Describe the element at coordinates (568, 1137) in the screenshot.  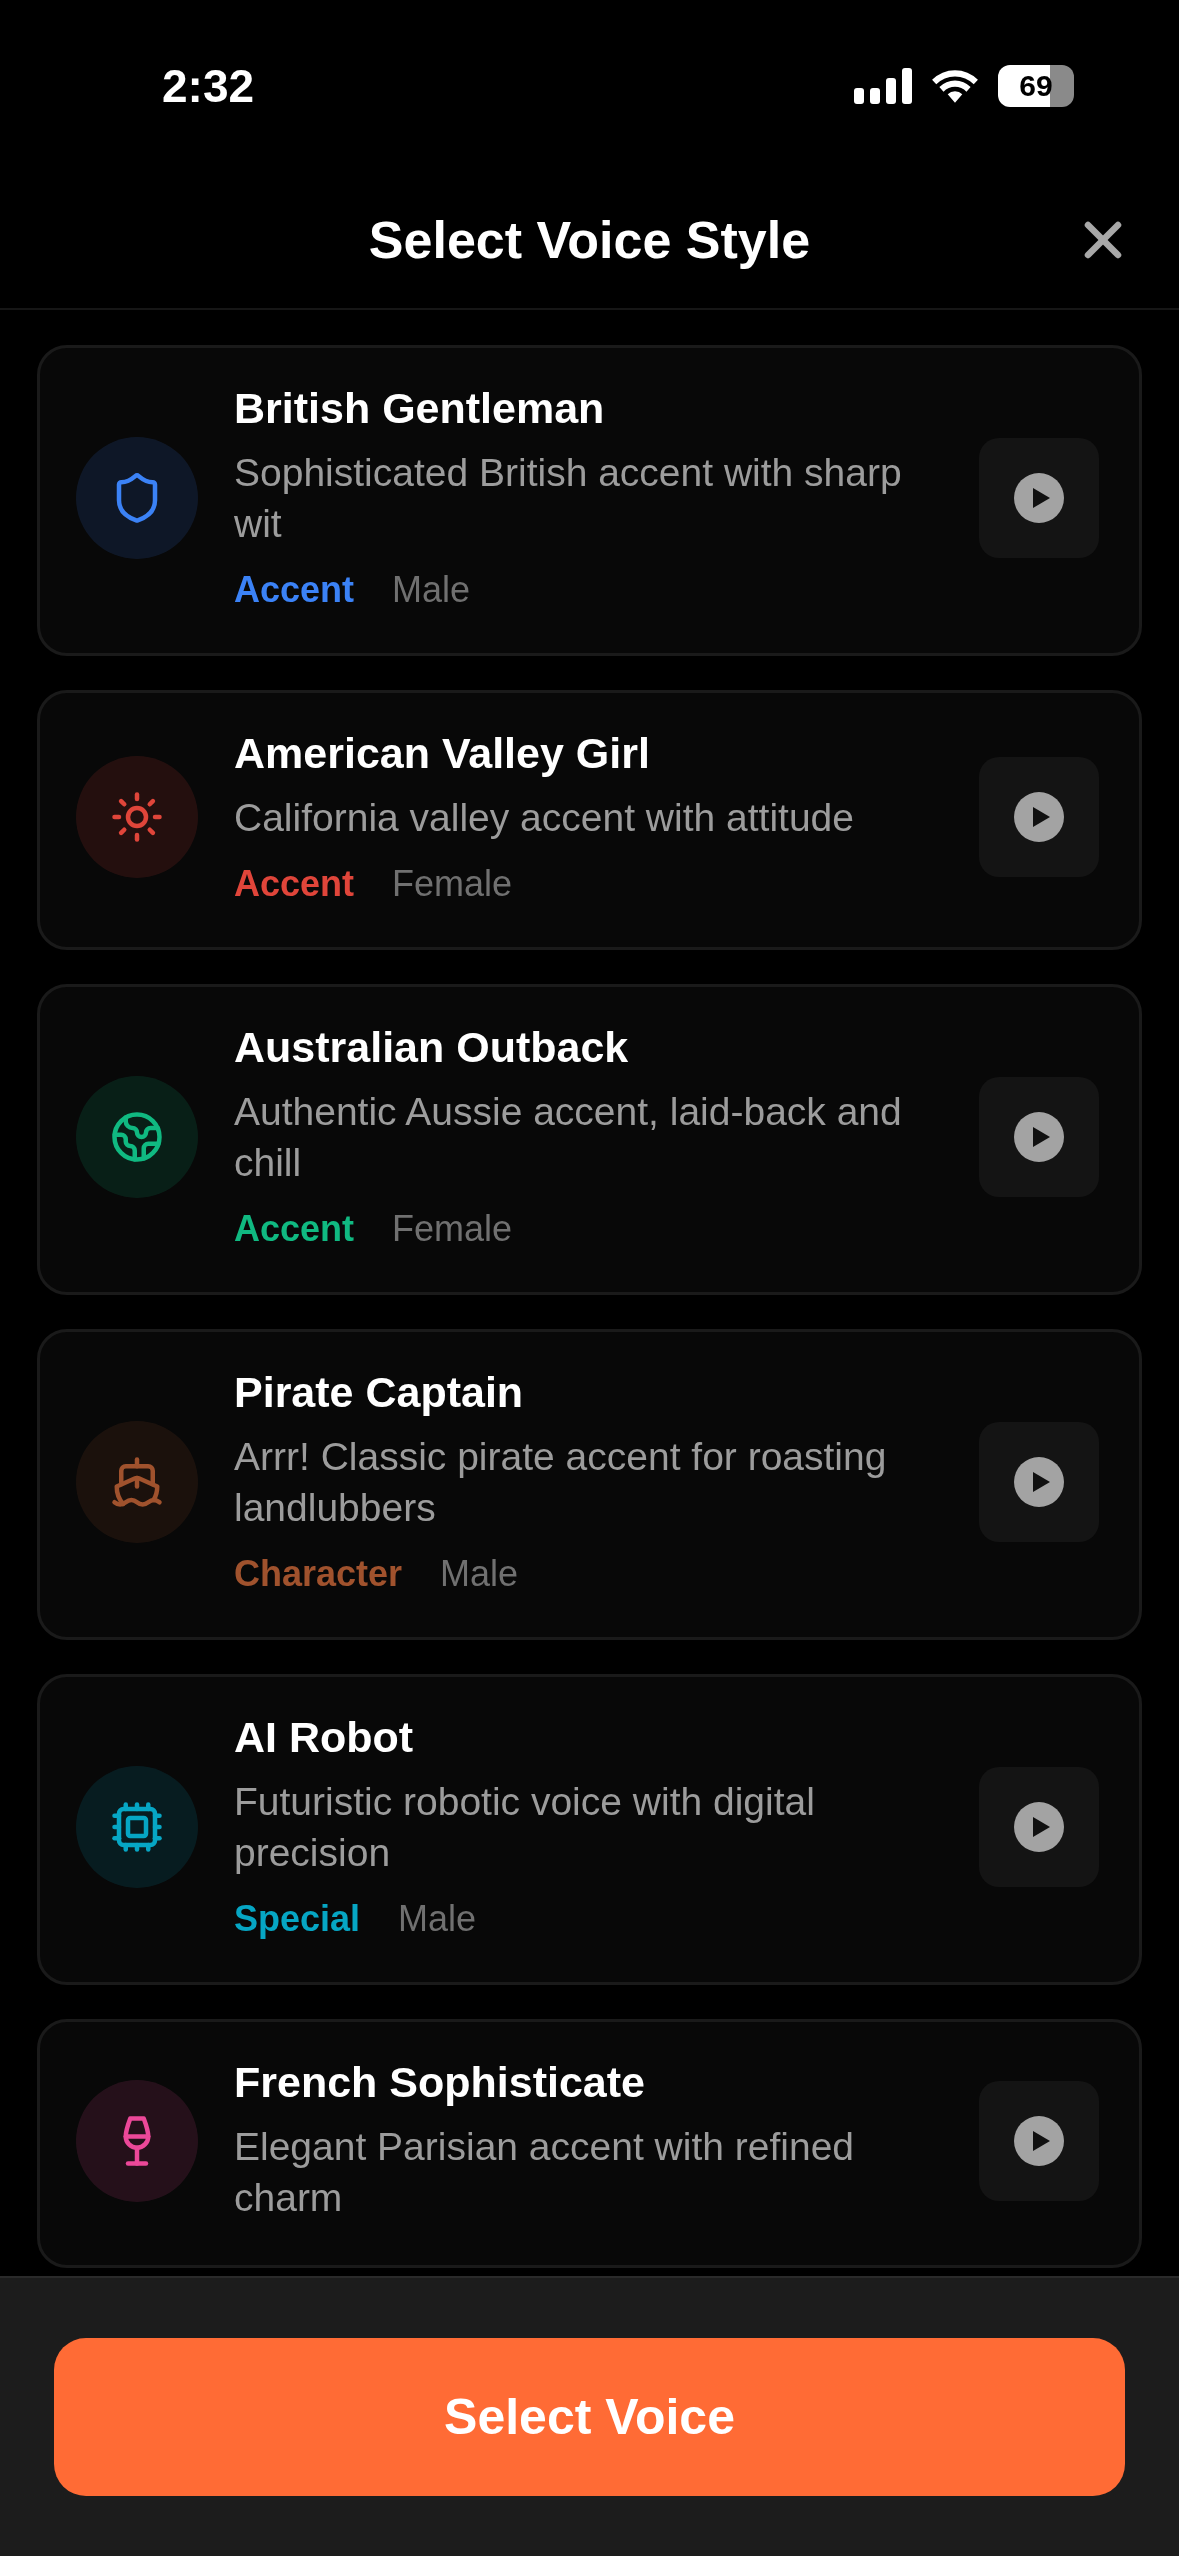
I see `voice-description: Authentic Aussie accent, laid-back and chill` at that location.